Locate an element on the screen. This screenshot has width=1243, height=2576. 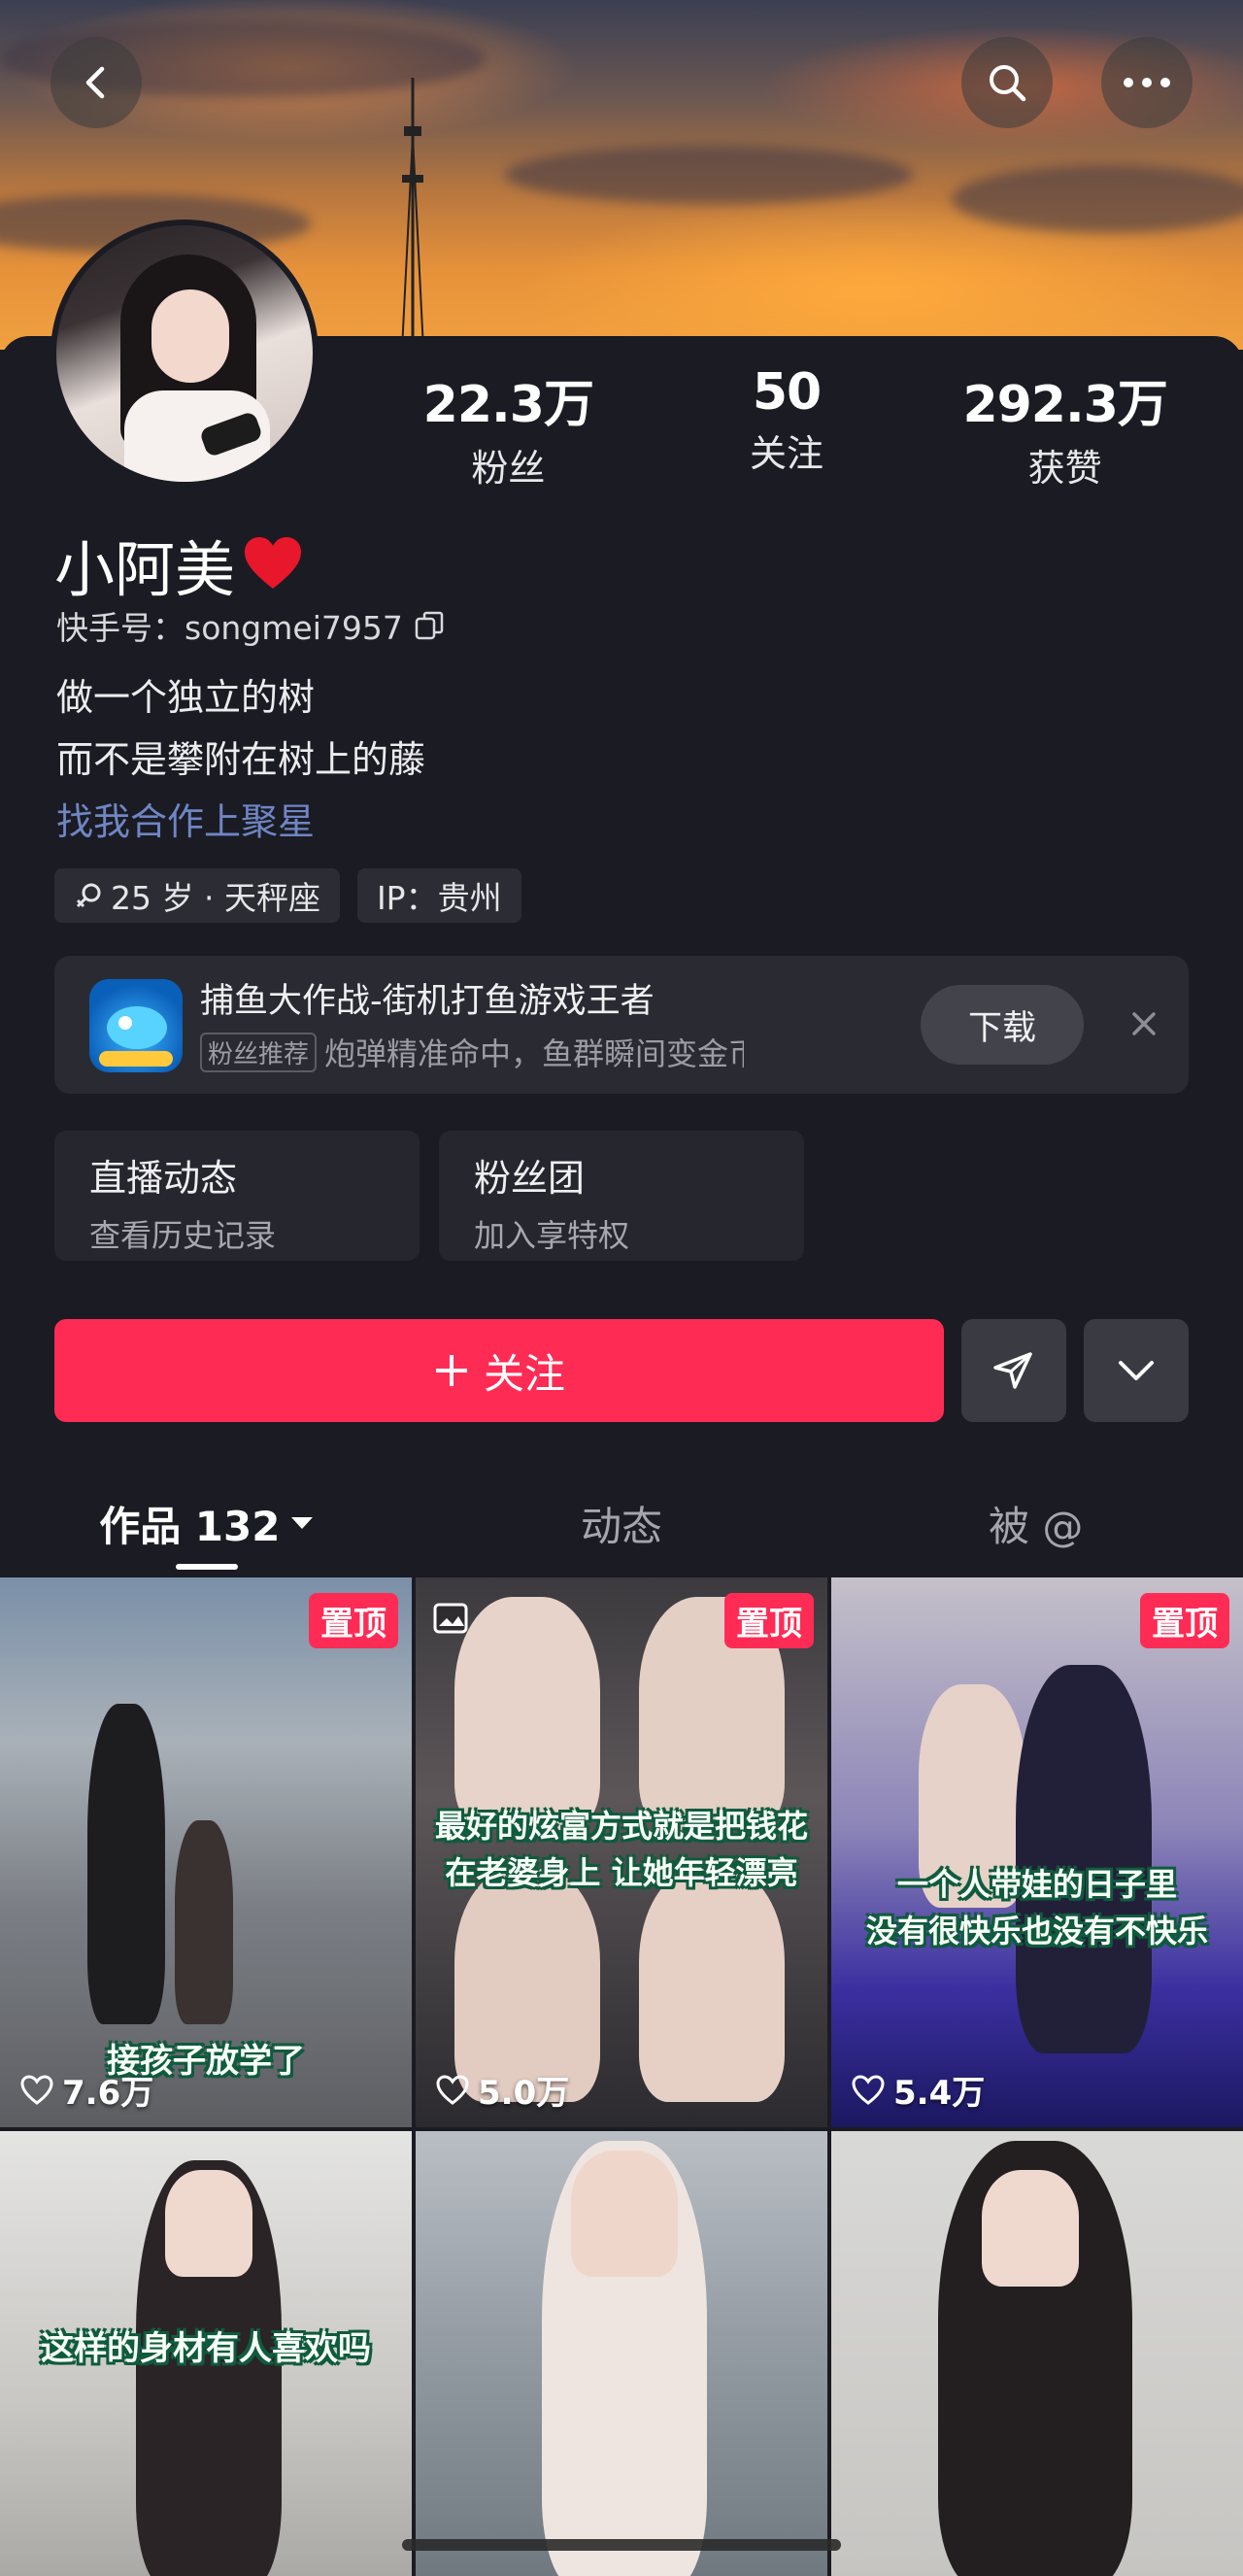
send-icon is located at coordinates (1012, 1370).